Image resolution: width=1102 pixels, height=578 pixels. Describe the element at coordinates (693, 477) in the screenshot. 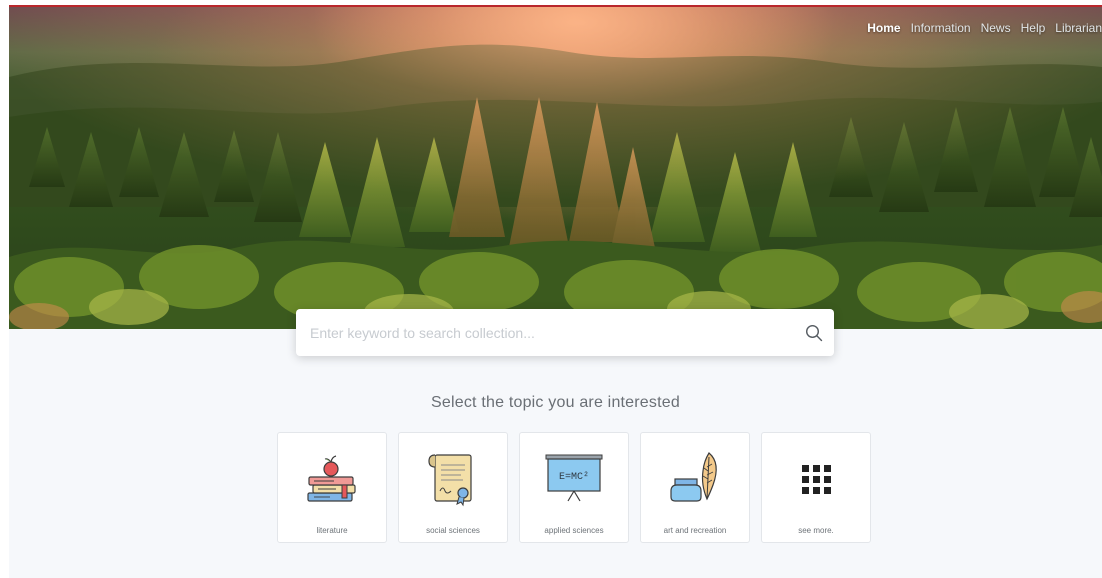

I see `ink-feather-icon` at that location.